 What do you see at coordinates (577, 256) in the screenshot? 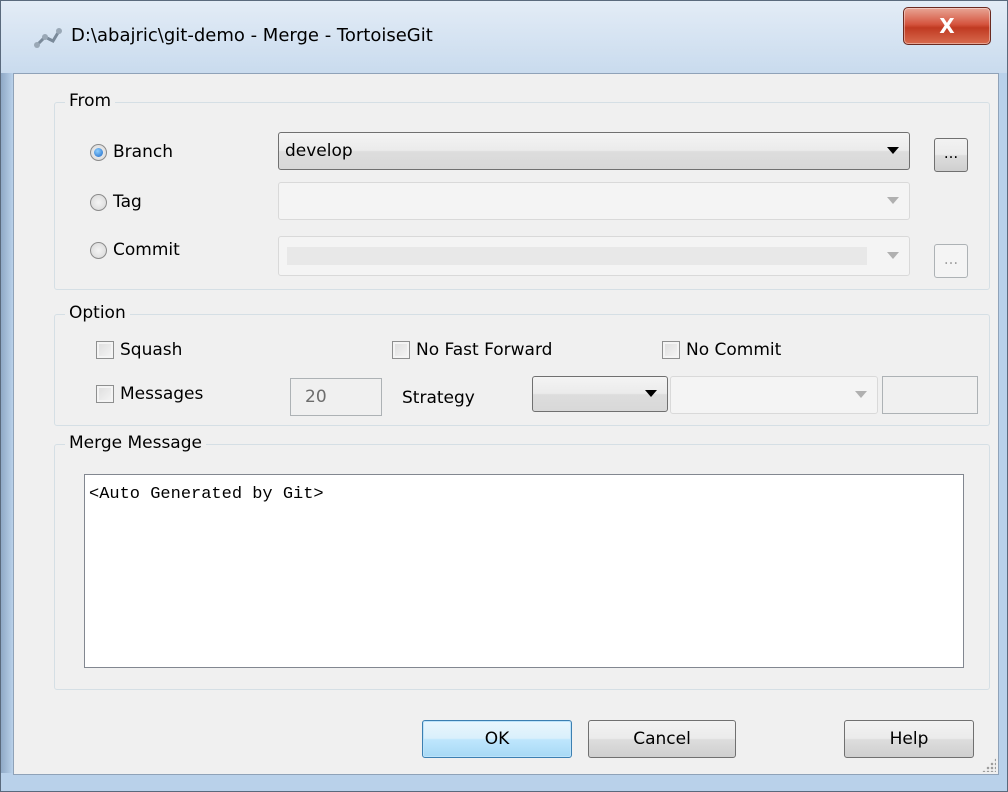
I see `commit-combo-edit` at bounding box center [577, 256].